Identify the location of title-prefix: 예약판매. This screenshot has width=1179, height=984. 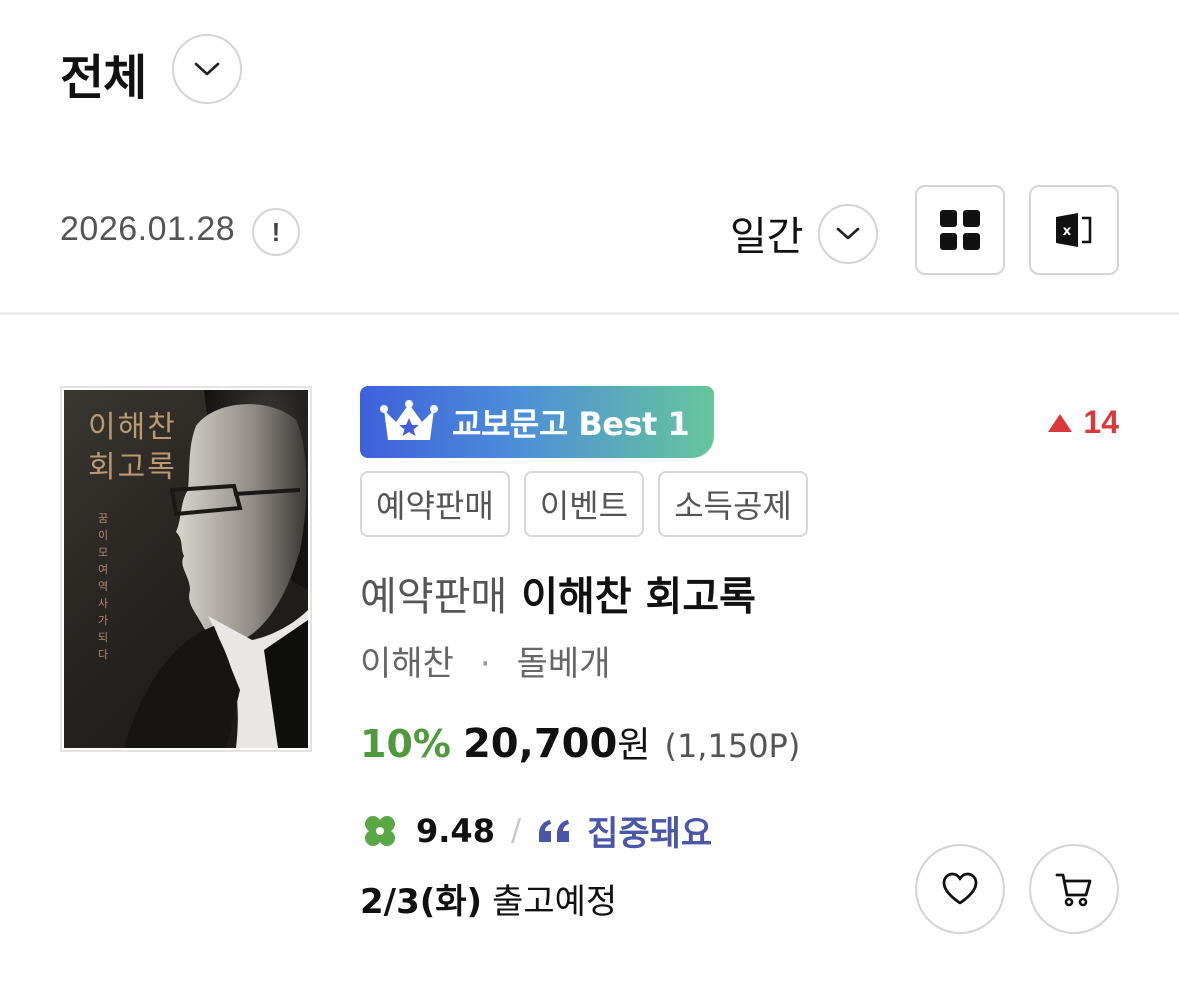
(434, 597).